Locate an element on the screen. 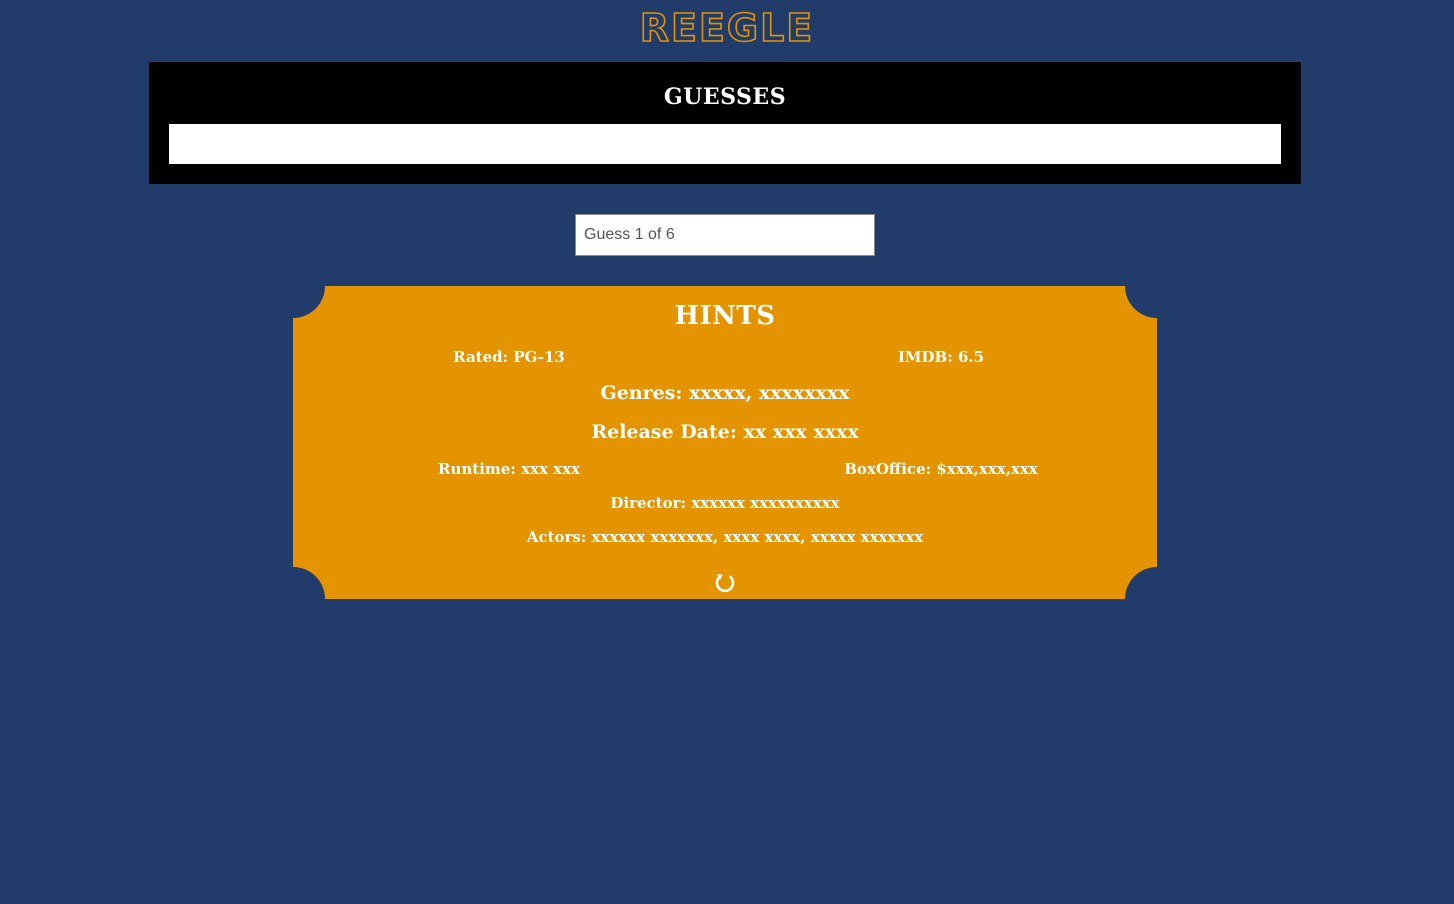 The width and height of the screenshot is (1454, 904). logo-text: REEGLE is located at coordinates (727, 28).